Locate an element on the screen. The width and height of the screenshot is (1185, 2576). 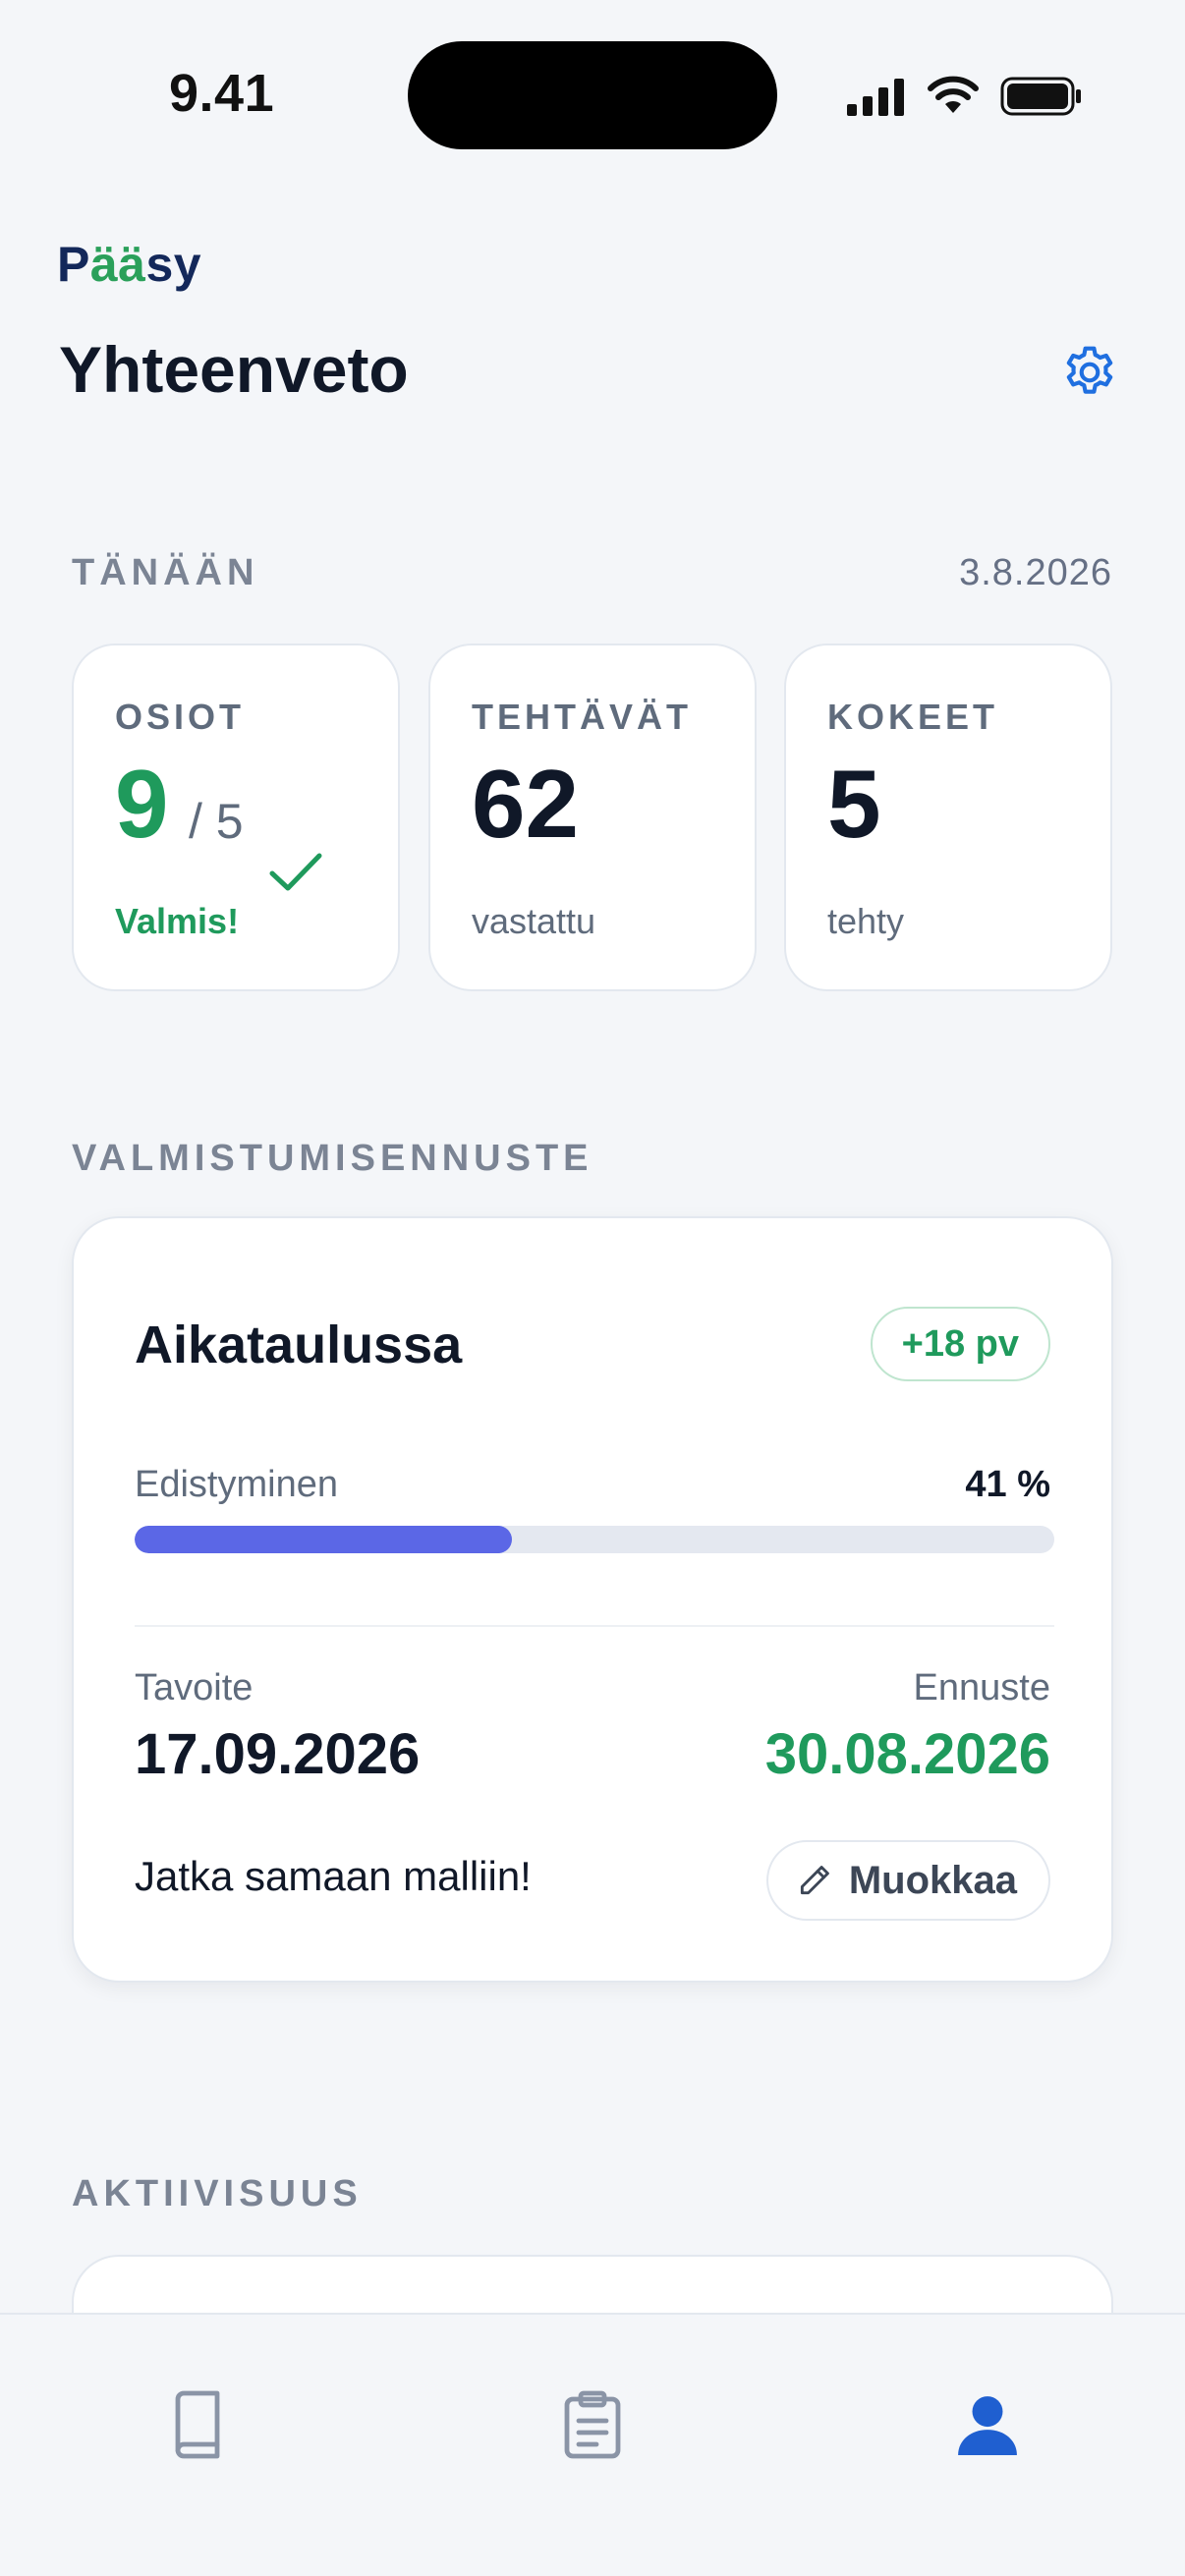
stat-sub: vastattu is located at coordinates (534, 921).